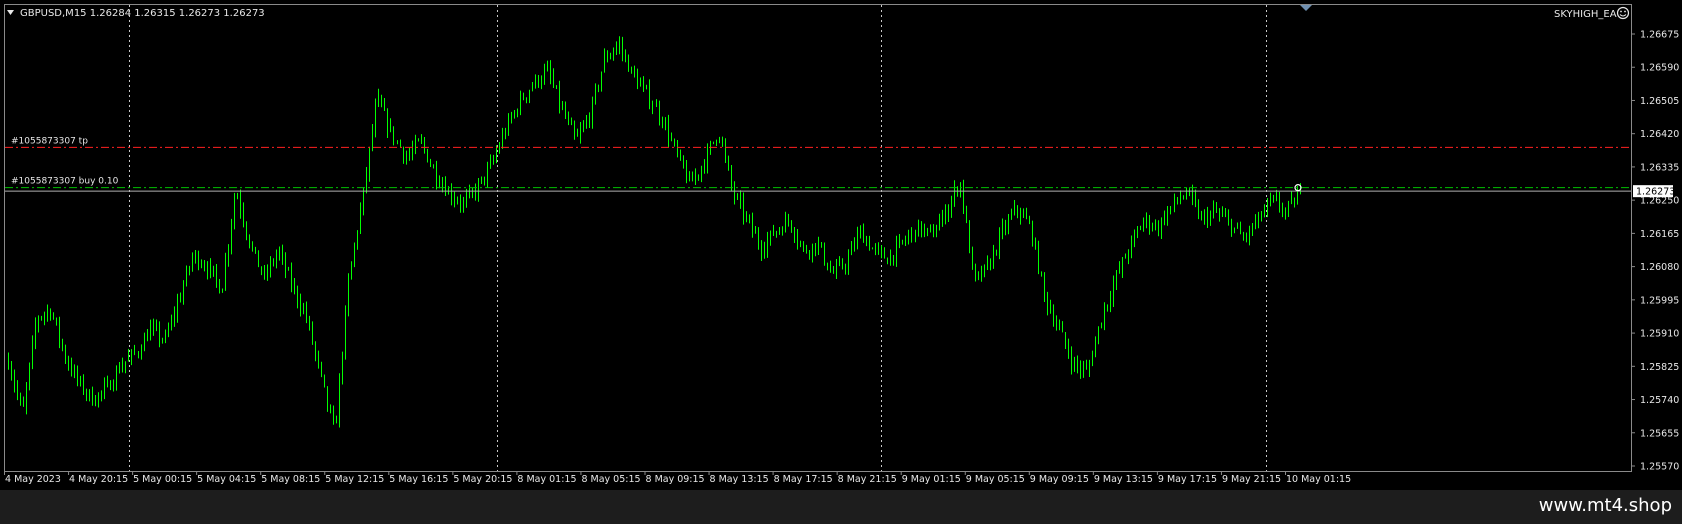  Describe the element at coordinates (354, 479) in the screenshot. I see `x-tick-label: 5 May 12:15` at that location.